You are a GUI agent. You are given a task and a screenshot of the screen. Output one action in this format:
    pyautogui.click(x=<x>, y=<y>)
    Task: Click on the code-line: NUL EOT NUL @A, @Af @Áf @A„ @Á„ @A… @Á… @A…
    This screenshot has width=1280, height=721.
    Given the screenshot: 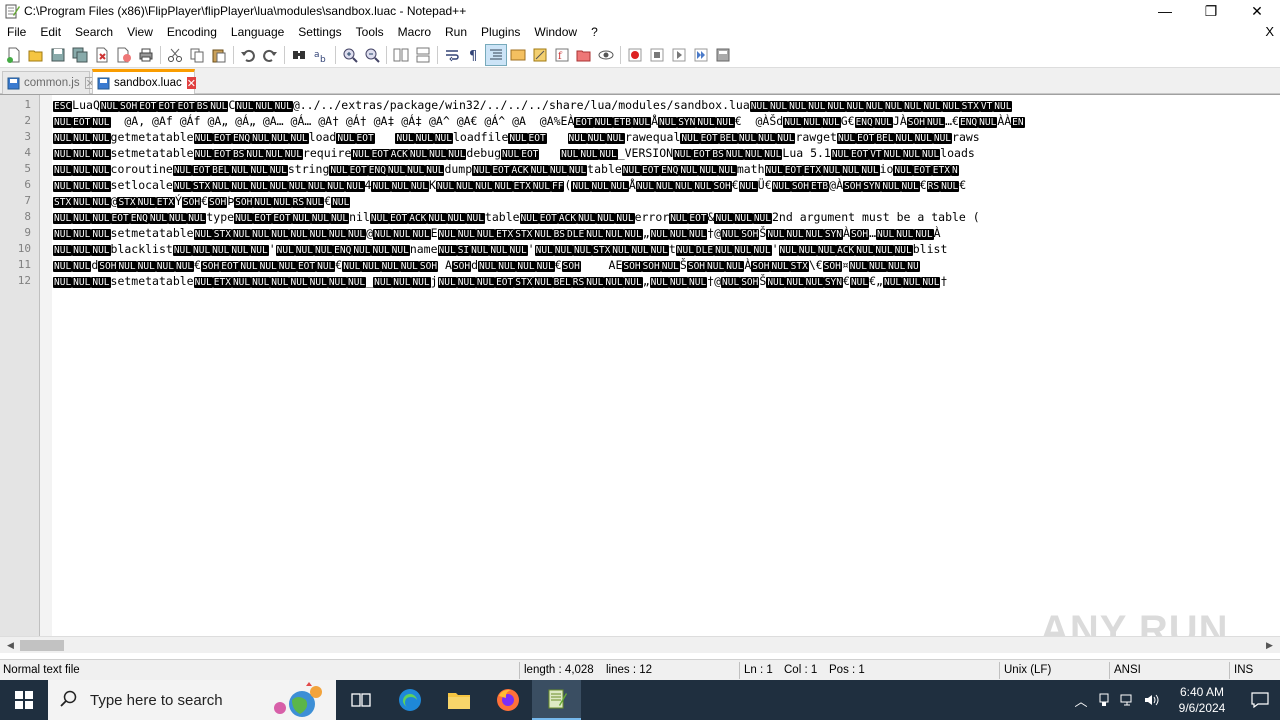 What is the action you would take?
    pyautogui.click(x=539, y=121)
    